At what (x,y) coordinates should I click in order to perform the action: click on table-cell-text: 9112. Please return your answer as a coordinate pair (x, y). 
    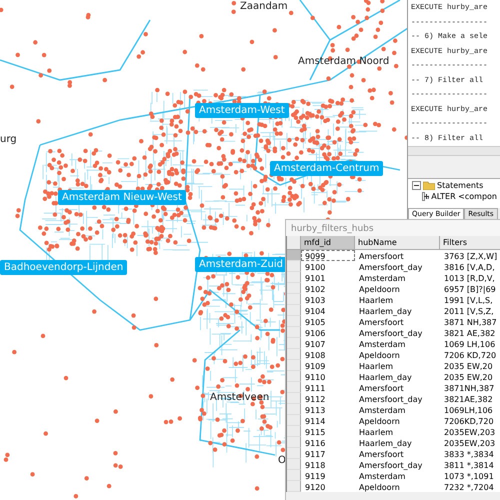
    Looking at the image, I should click on (315, 399).